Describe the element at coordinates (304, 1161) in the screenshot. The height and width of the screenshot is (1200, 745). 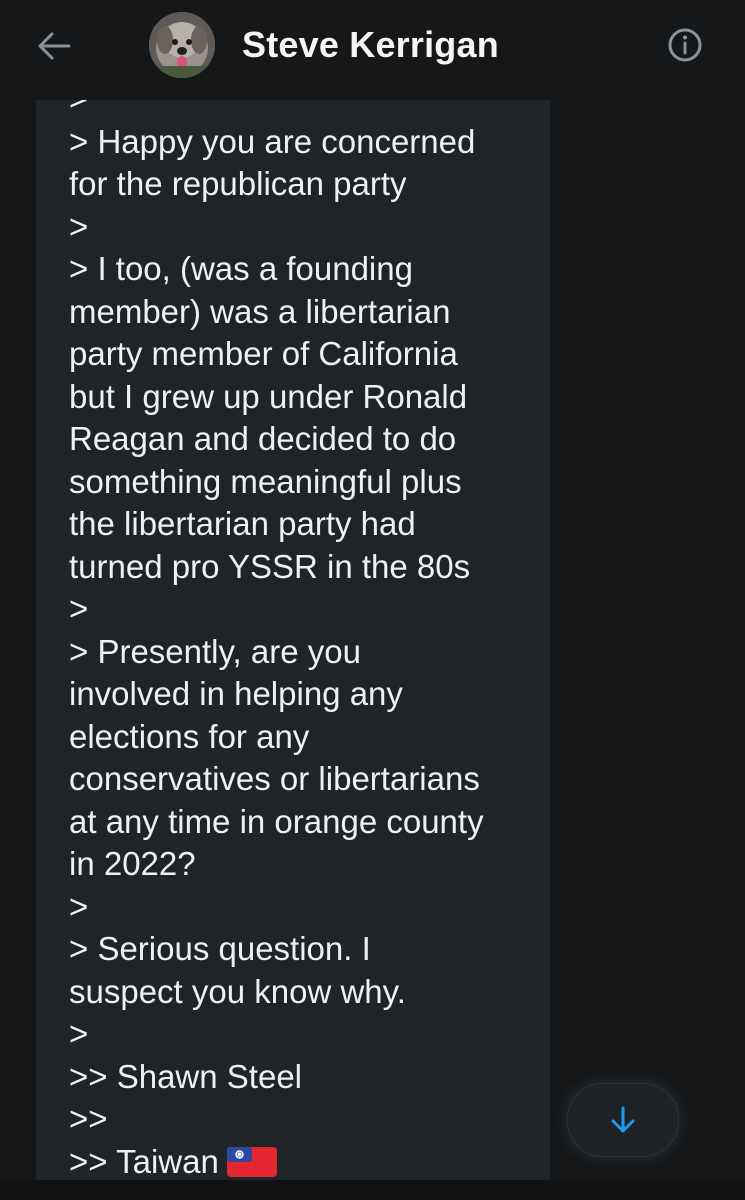
I see `message-line-last: >> Taiwan` at that location.